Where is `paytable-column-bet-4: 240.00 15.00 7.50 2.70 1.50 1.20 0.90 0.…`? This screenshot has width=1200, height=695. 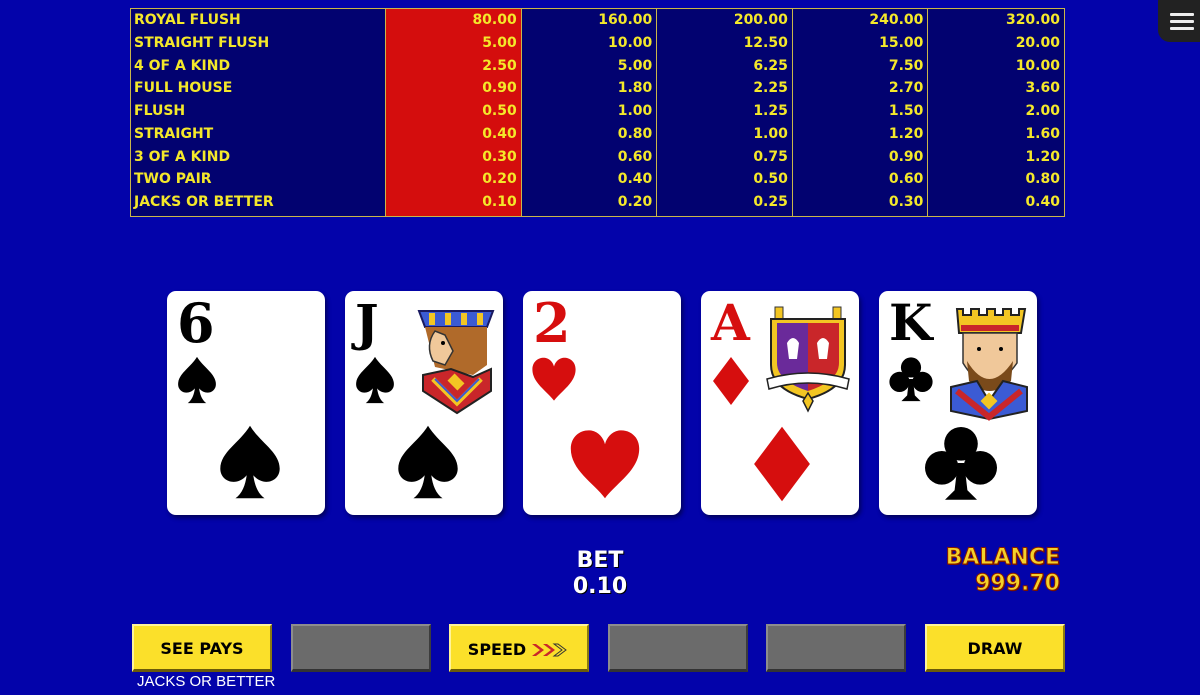 paytable-column-bet-4: 240.00 15.00 7.50 2.70 1.50 1.20 0.90 0.… is located at coordinates (861, 112).